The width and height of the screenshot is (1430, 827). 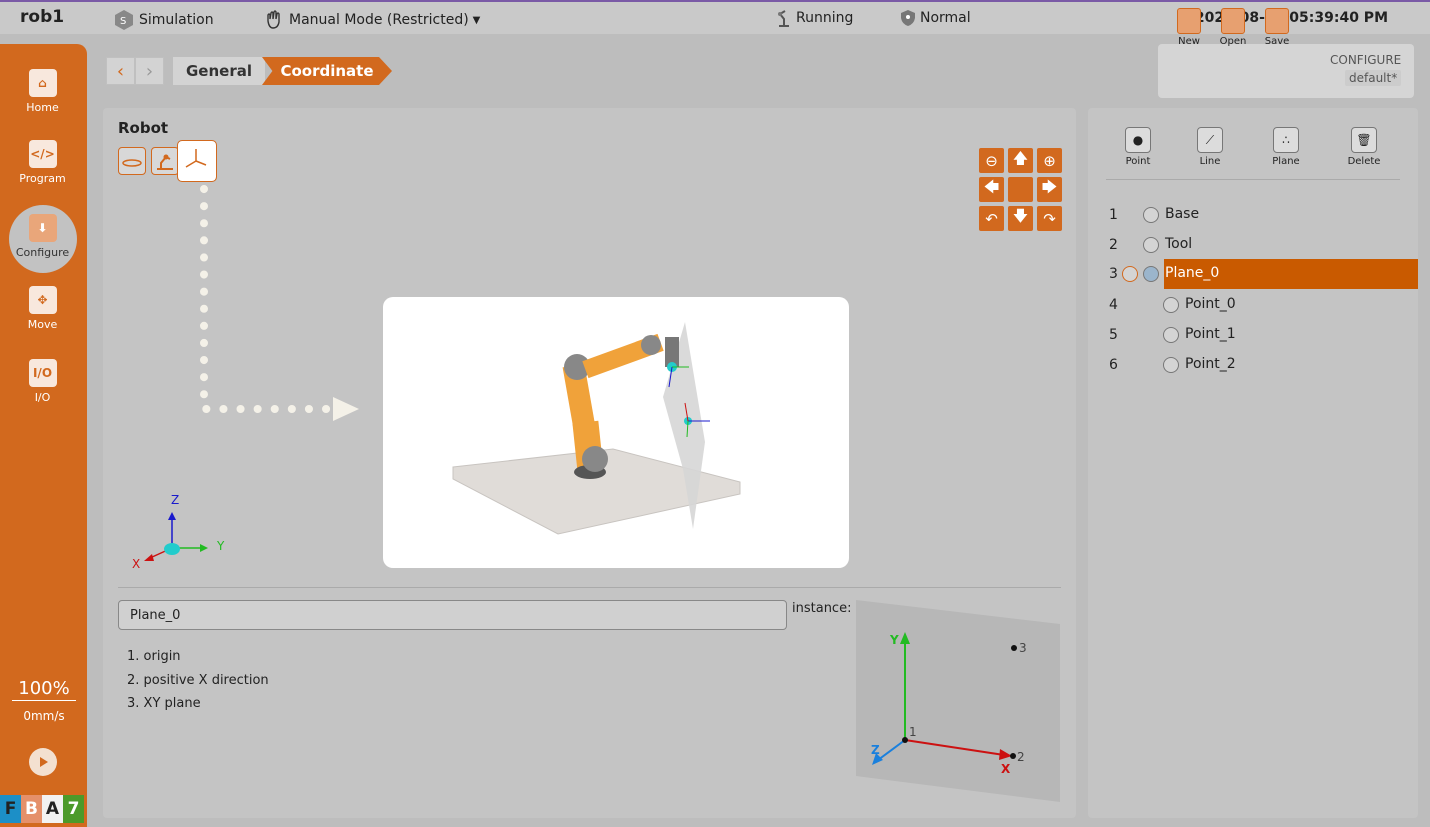 I want to click on view-base-button, so click(x=132, y=161).